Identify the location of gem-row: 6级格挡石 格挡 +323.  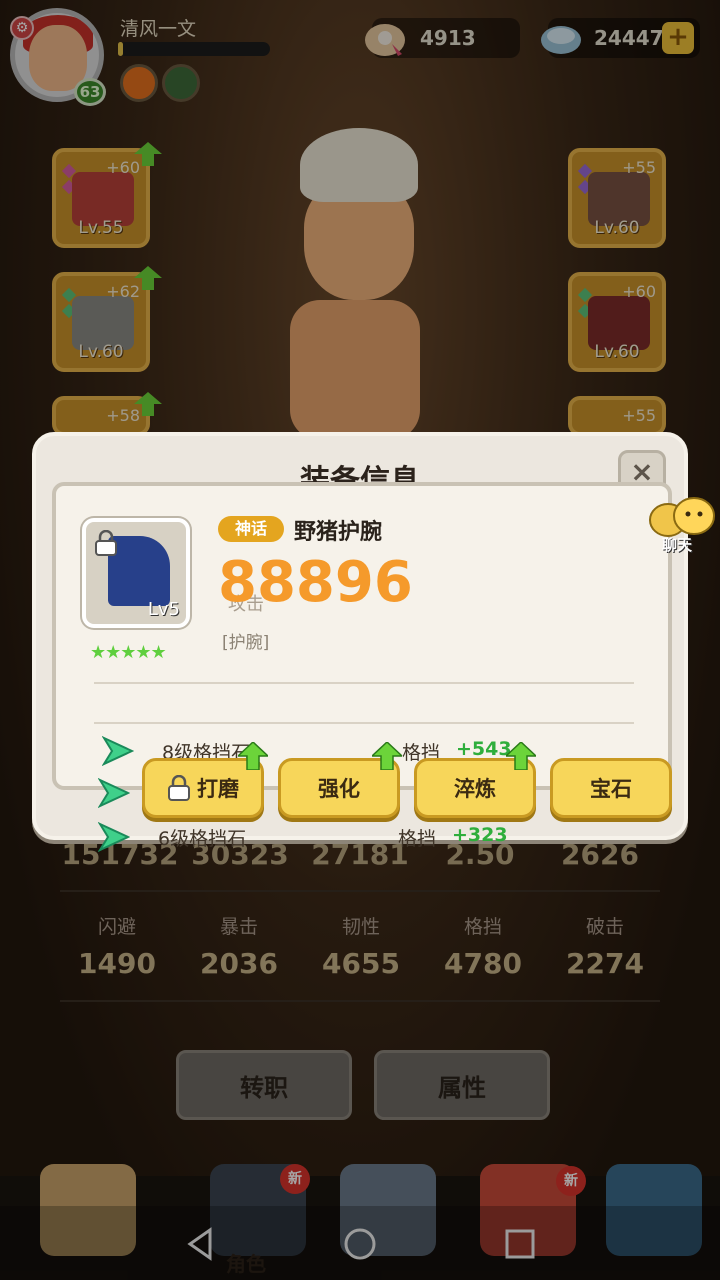
(368, 837).